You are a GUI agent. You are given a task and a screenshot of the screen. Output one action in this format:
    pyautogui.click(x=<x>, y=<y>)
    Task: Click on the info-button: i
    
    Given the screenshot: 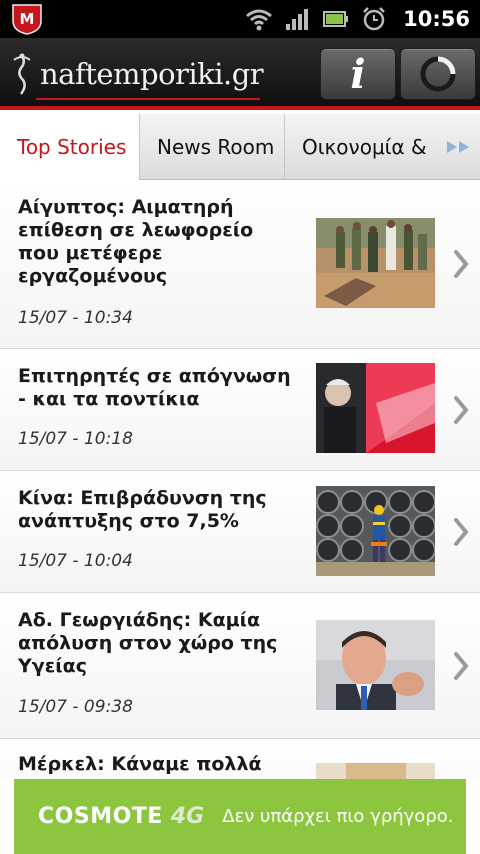 What is the action you would take?
    pyautogui.click(x=358, y=74)
    